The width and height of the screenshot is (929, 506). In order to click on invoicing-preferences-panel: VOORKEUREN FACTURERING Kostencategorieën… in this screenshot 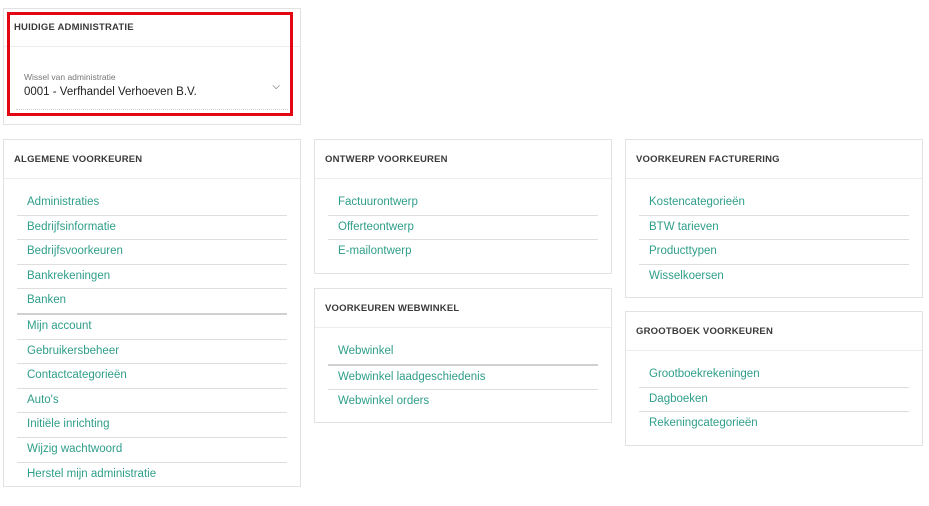, I will do `click(774, 218)`.